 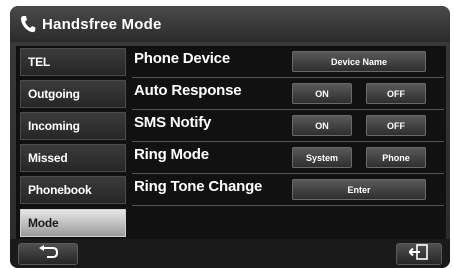 I want to click on exit-button, so click(x=419, y=254).